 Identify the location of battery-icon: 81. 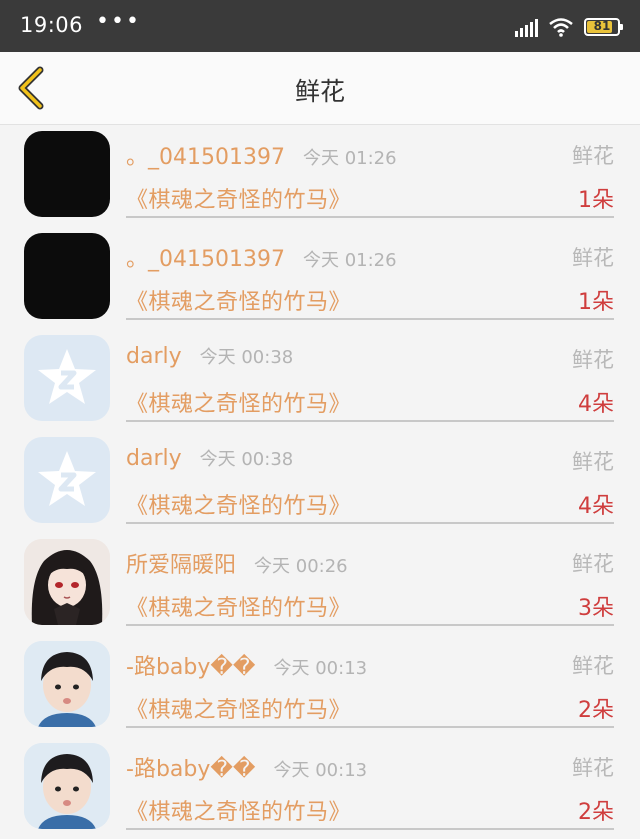
(603, 27).